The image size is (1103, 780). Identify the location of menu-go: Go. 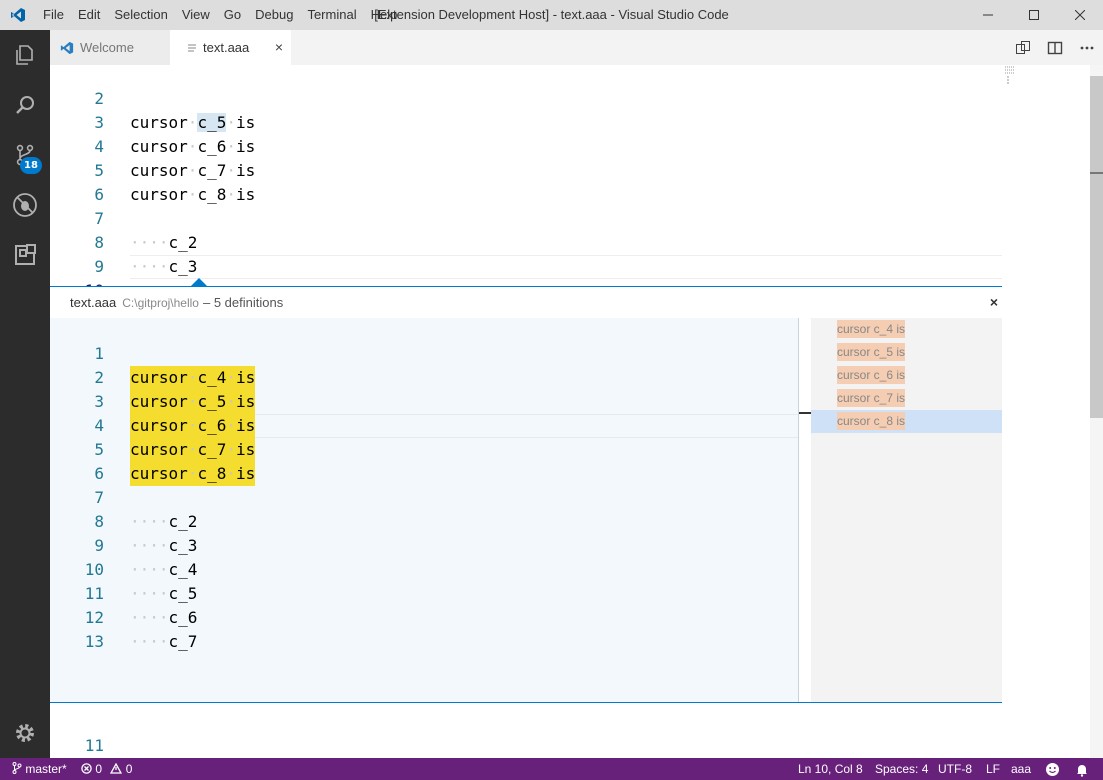
(232, 15).